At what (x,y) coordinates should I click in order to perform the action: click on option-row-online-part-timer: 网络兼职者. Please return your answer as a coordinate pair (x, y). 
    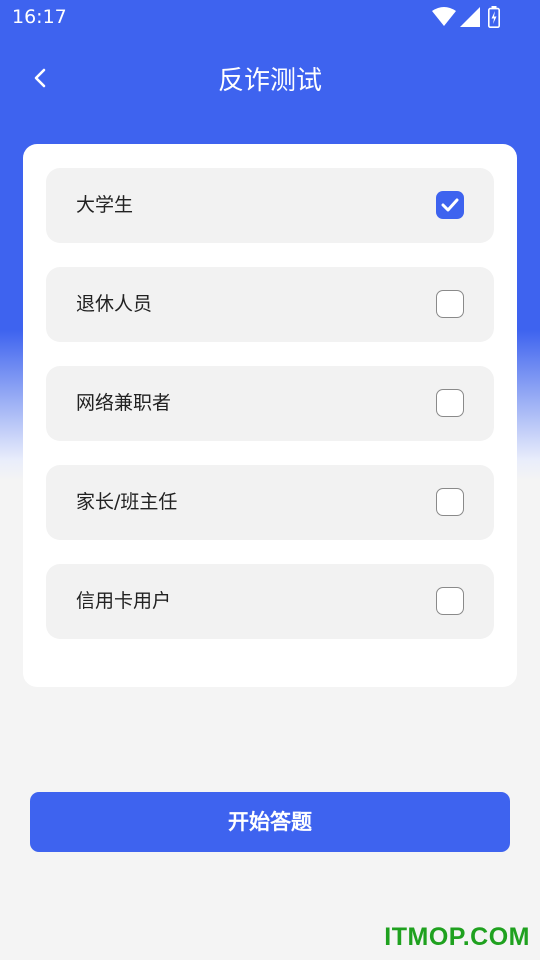
    Looking at the image, I should click on (270, 403).